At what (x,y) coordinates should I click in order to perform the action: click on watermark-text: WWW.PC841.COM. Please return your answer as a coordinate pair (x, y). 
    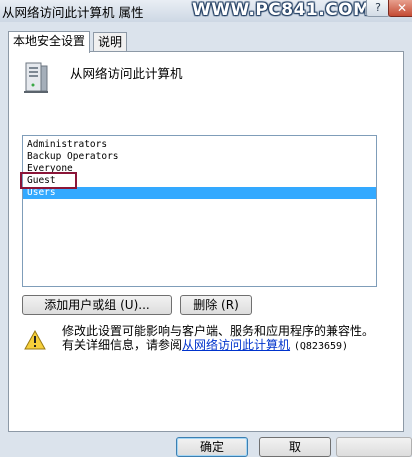
    Looking at the image, I should click on (281, 10).